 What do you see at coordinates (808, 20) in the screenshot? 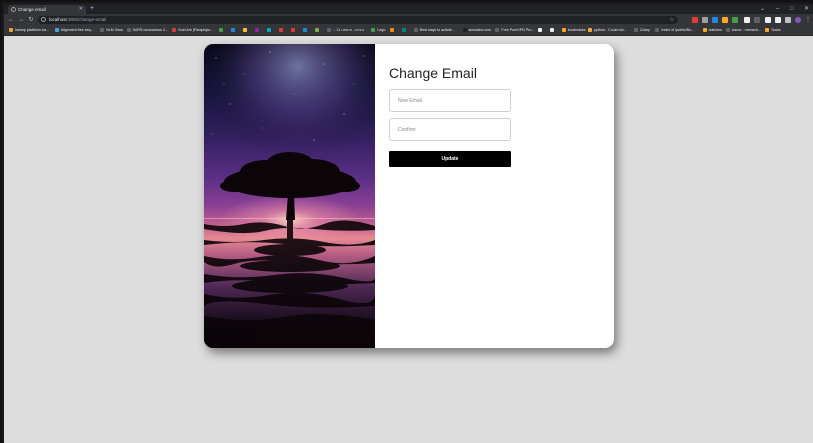
I see `menu-icon: ⋮` at bounding box center [808, 20].